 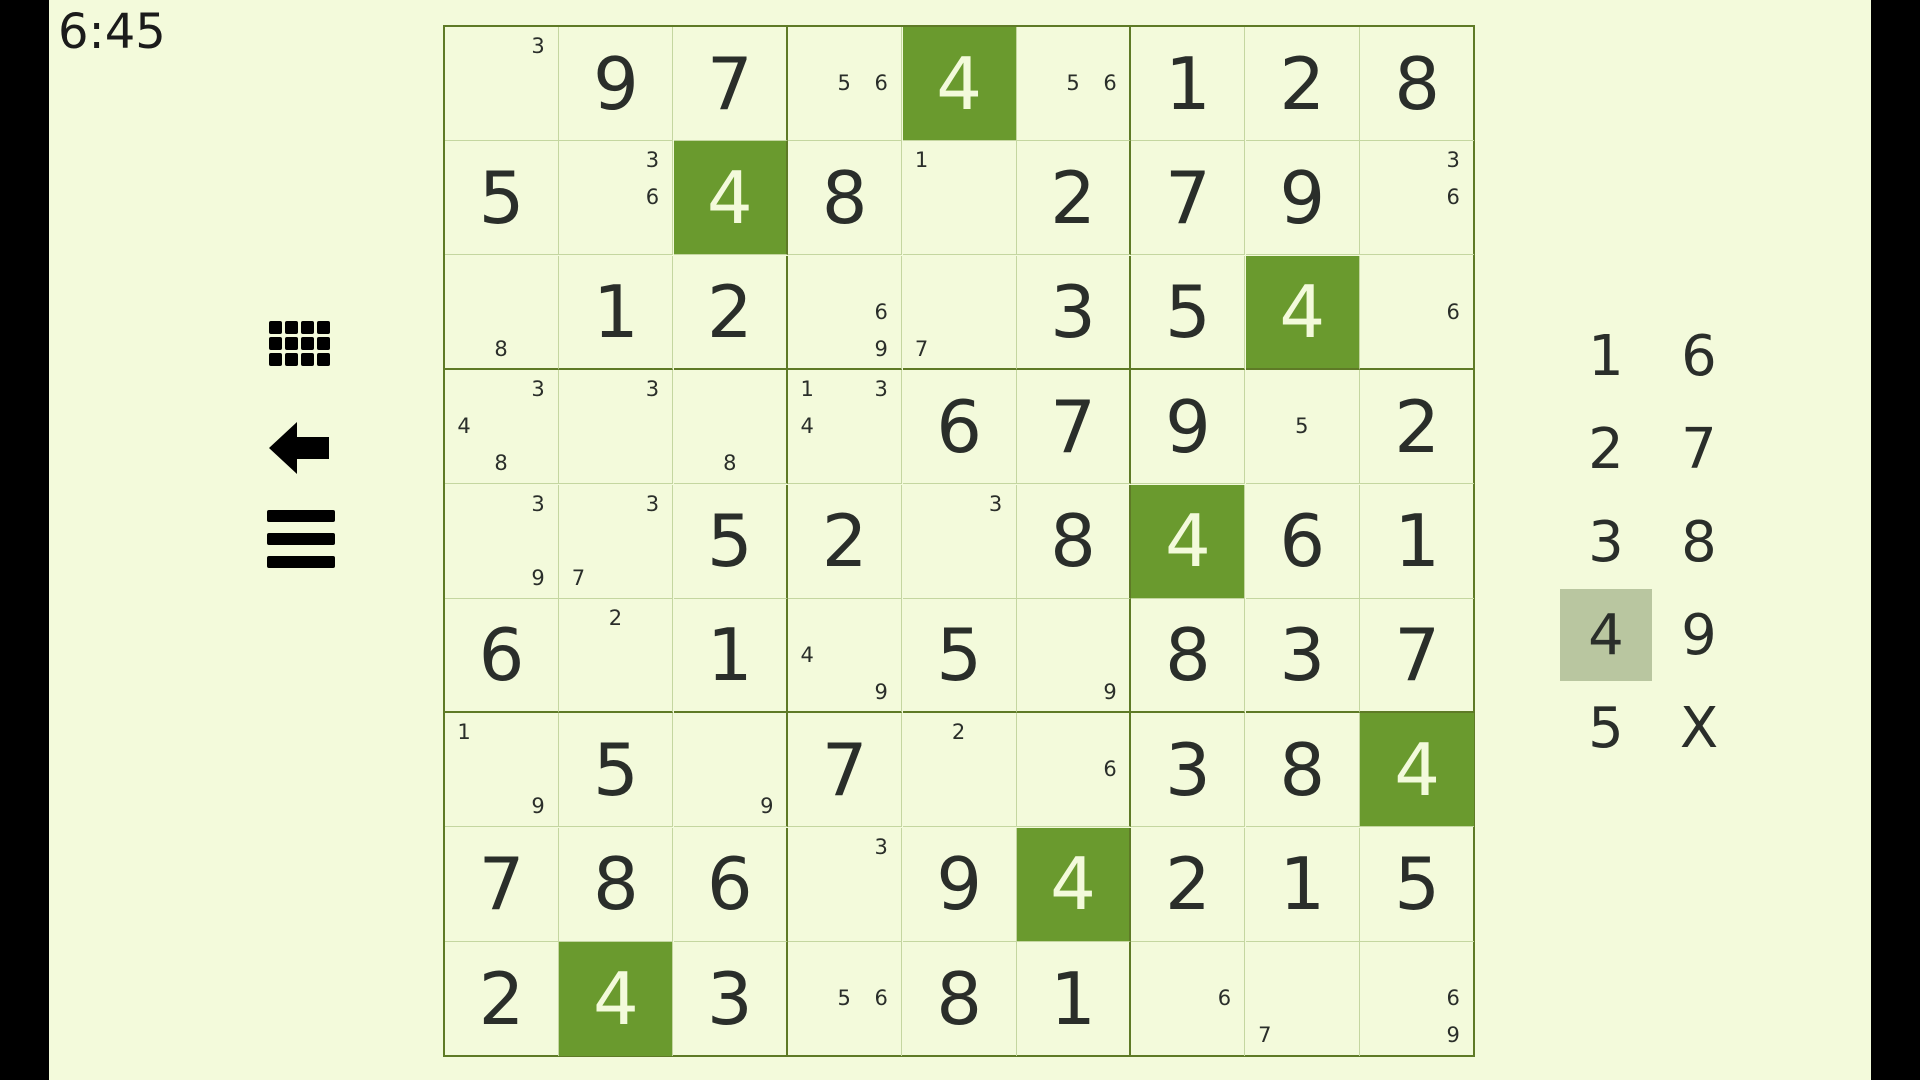 I want to click on sudoku-cell: 19, so click(x=502, y=770).